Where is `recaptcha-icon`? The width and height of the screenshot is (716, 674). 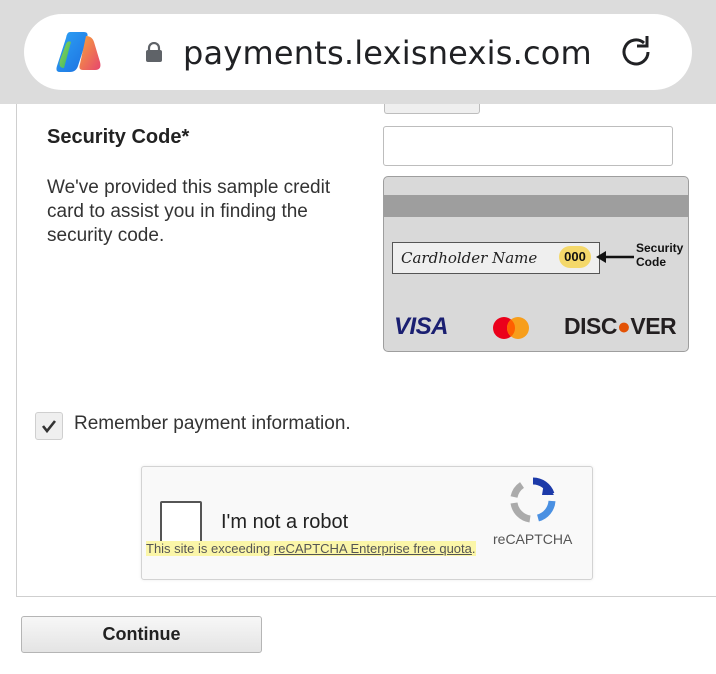 recaptcha-icon is located at coordinates (533, 500).